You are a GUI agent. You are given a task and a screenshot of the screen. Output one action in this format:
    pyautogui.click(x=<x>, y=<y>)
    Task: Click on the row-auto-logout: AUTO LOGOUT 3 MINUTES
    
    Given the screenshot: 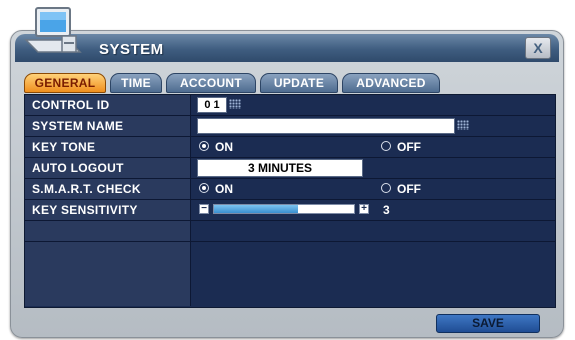 What is the action you would take?
    pyautogui.click(x=290, y=168)
    